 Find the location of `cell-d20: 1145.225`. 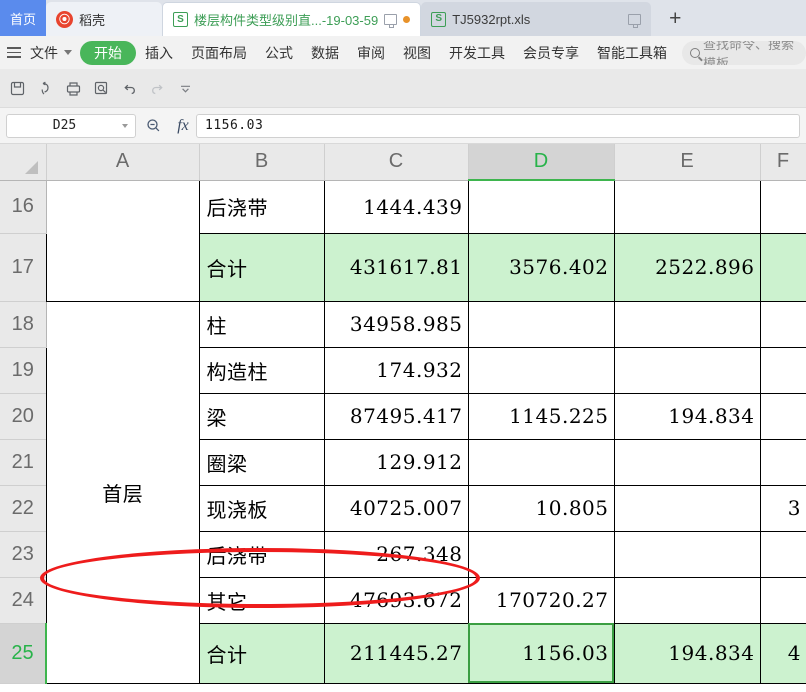

cell-d20: 1145.225 is located at coordinates (541, 416).